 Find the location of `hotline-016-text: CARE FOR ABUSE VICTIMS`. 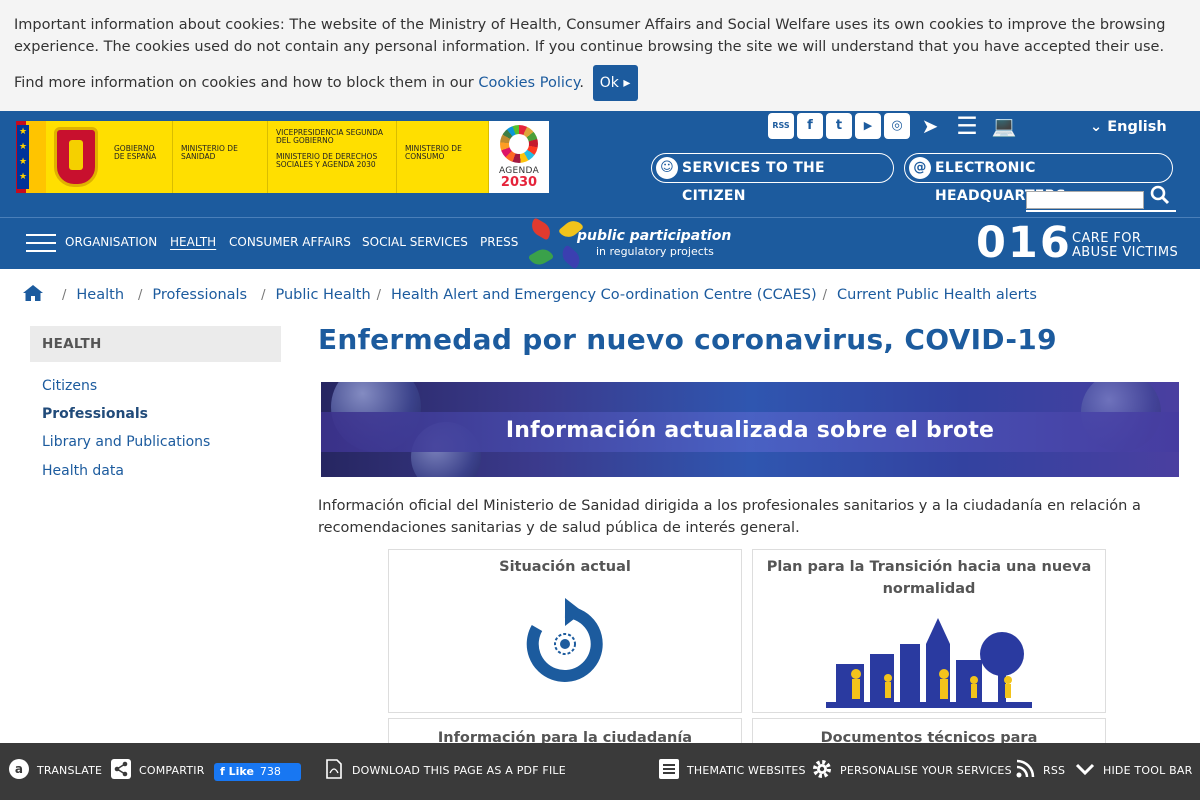

hotline-016-text: CARE FOR ABUSE VICTIMS is located at coordinates (1125, 246).